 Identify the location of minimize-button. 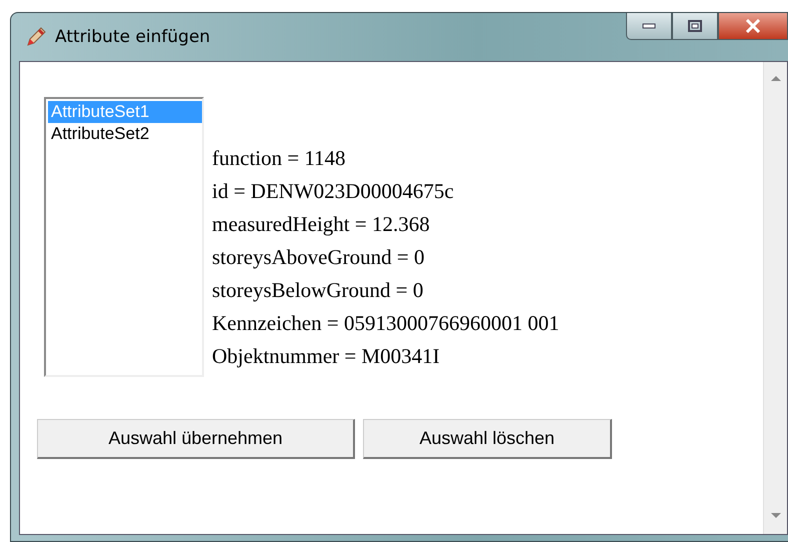
(649, 26).